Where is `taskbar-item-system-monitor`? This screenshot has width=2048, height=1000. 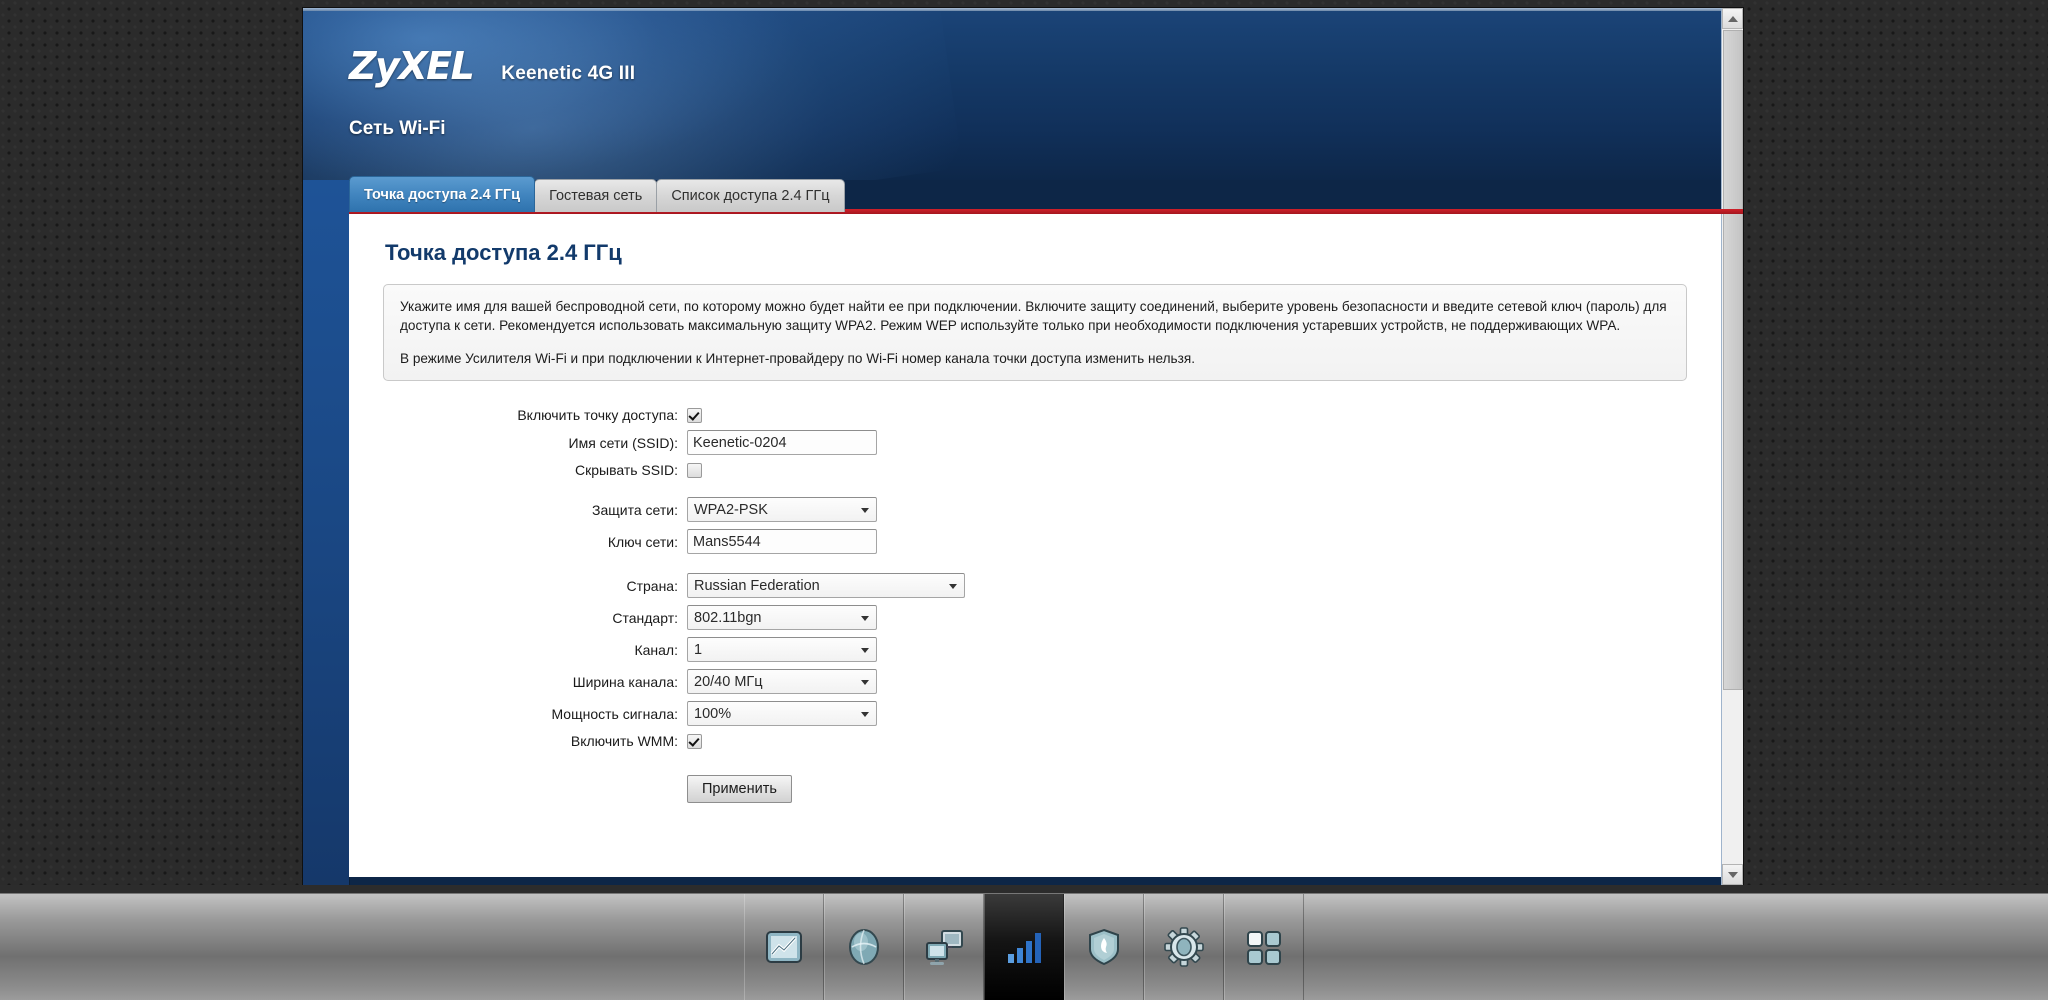
taskbar-item-system-monitor is located at coordinates (784, 947).